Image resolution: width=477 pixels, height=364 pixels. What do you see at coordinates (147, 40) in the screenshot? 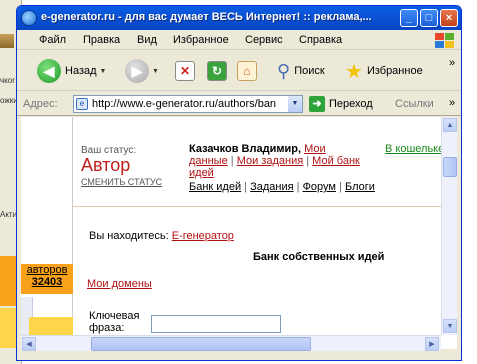
I see `menu-view: Вид` at bounding box center [147, 40].